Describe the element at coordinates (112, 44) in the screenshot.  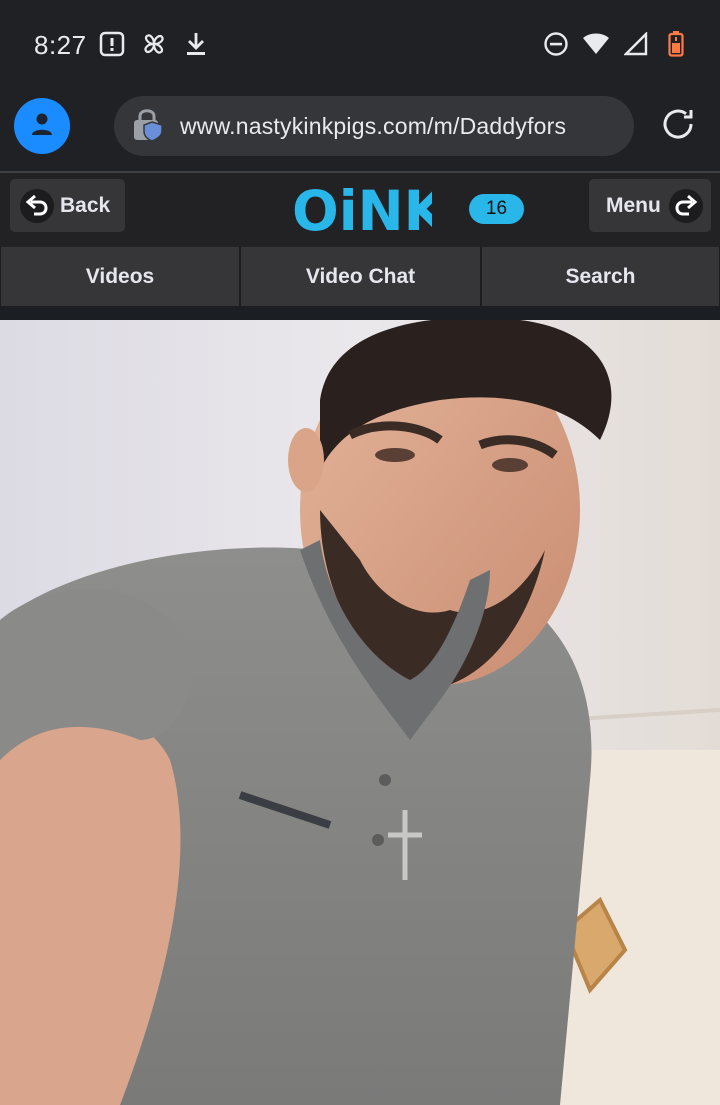
I see `alert-box-icon` at that location.